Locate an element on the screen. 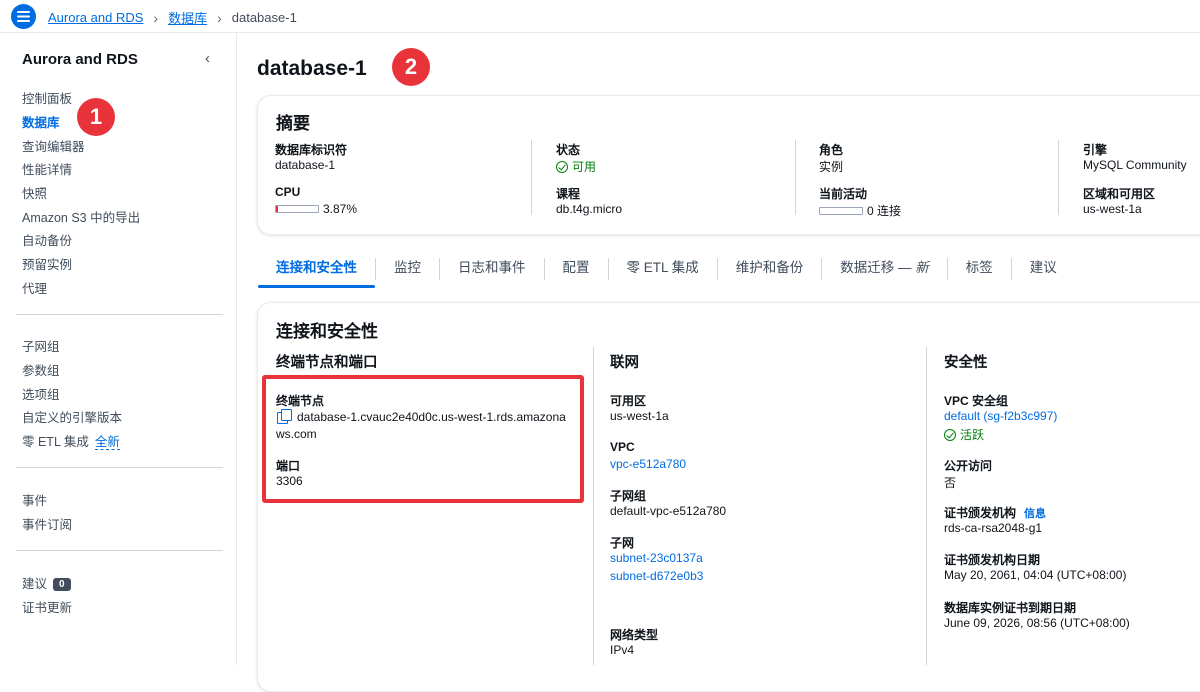  breadcrumb-aurora-rds: Aurora and RDS is located at coordinates (95, 17).